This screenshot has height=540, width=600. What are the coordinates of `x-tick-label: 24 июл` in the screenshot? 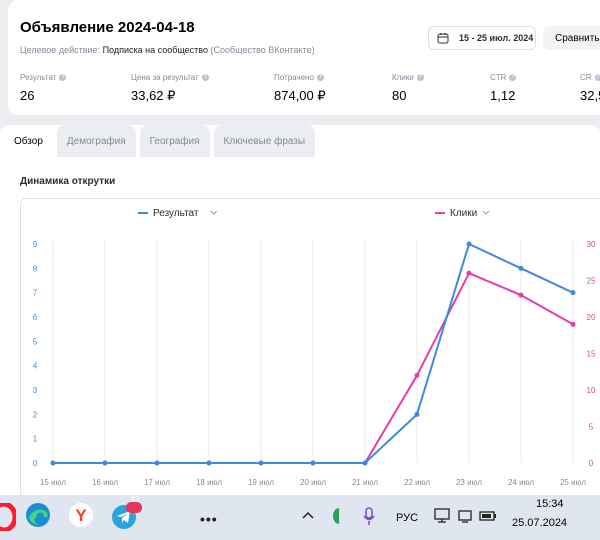 It's located at (521, 482).